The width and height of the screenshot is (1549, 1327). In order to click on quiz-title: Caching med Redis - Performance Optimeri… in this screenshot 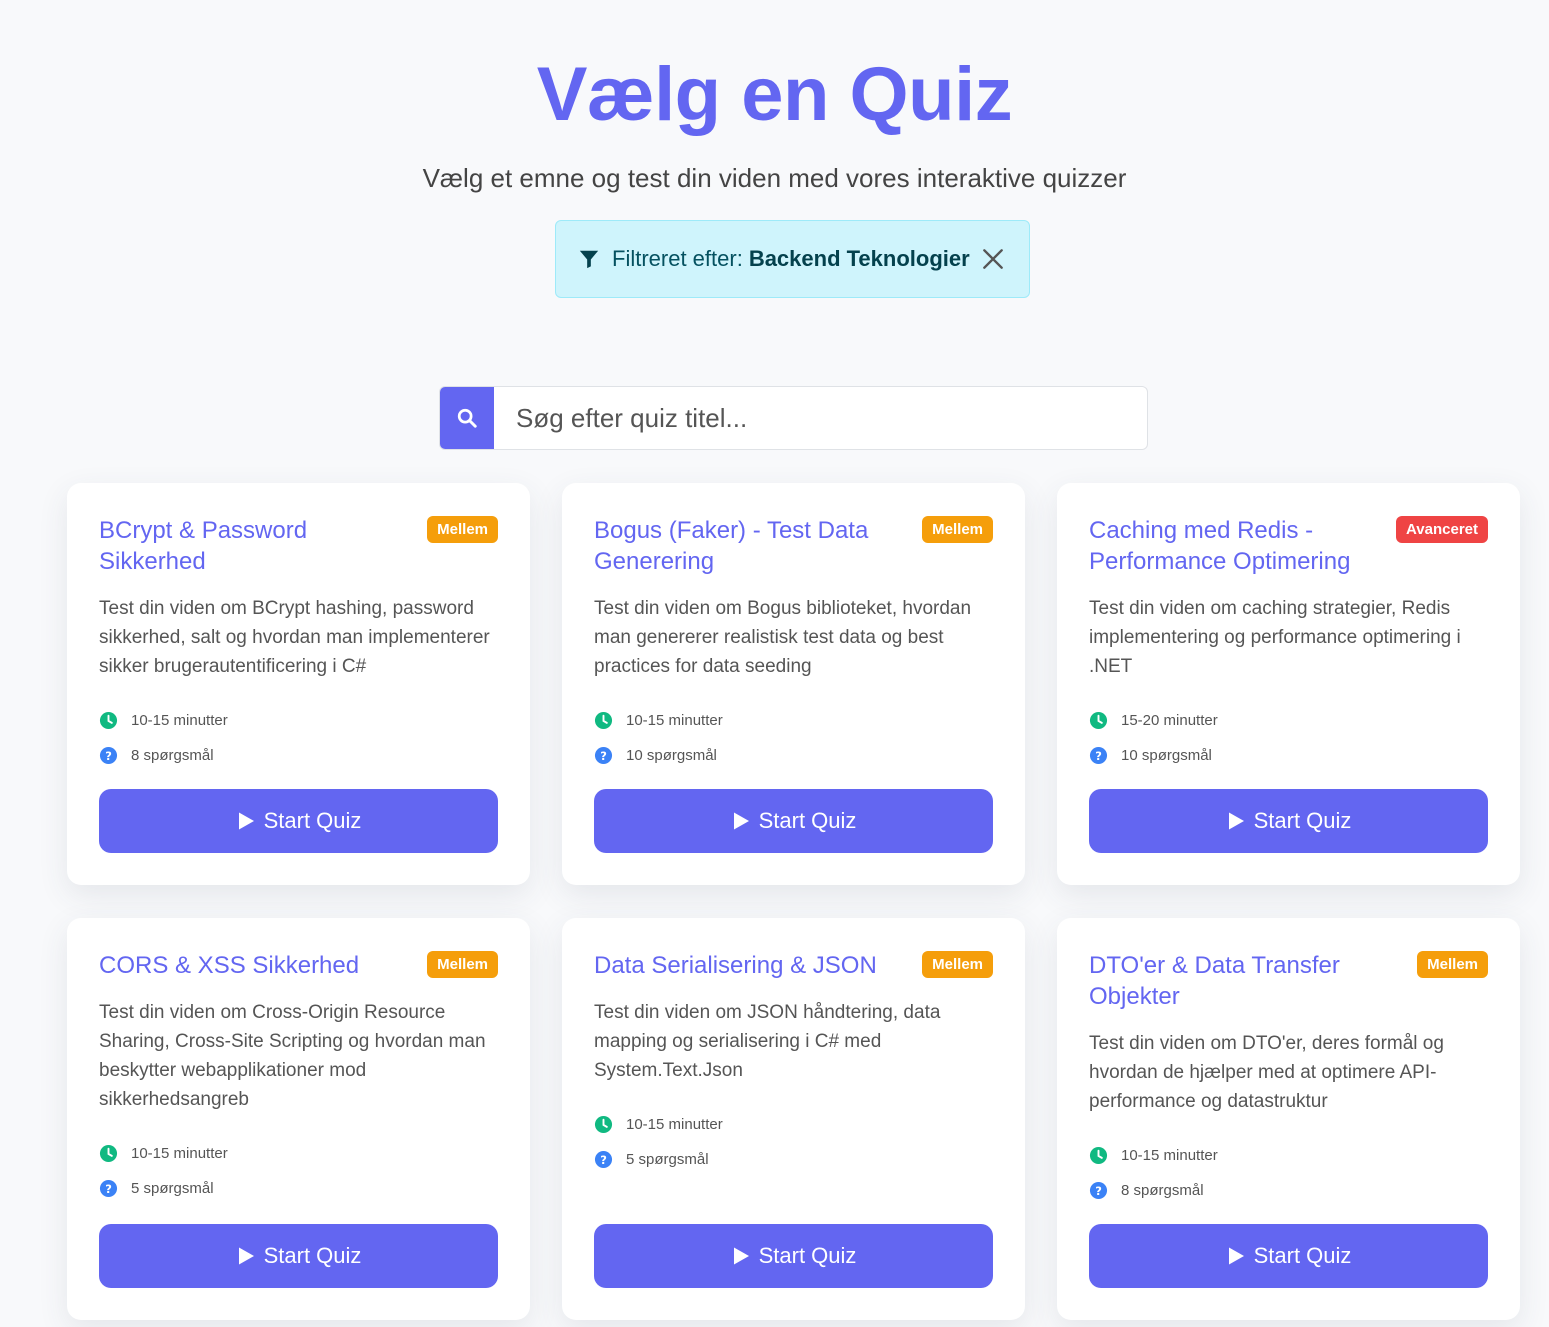, I will do `click(1220, 546)`.